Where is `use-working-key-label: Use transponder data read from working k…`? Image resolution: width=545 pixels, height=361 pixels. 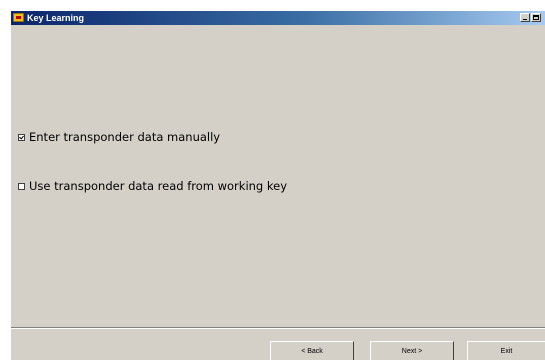 use-working-key-label: Use transponder data read from working k… is located at coordinates (158, 186).